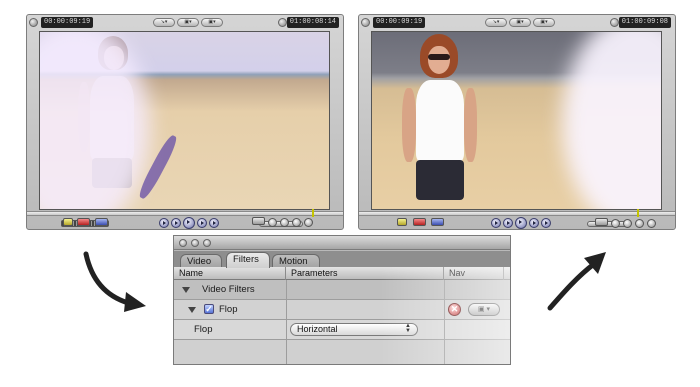 The width and height of the screenshot is (700, 387). I want to click on tab-video: Video, so click(201, 261).